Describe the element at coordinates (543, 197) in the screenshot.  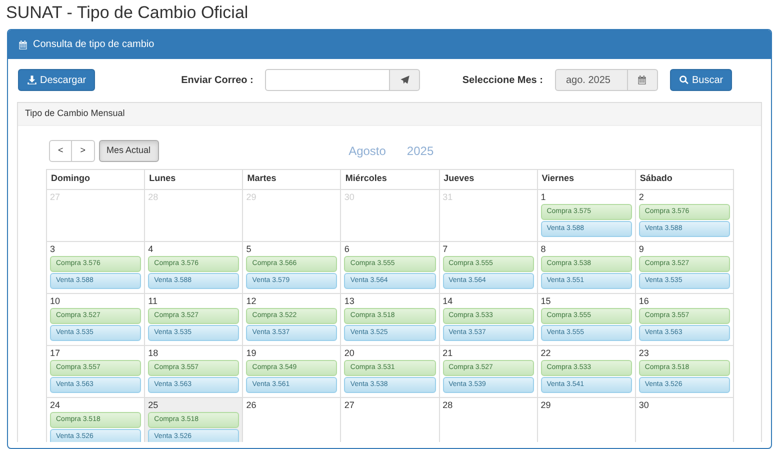
I see `day-number: 1` at that location.